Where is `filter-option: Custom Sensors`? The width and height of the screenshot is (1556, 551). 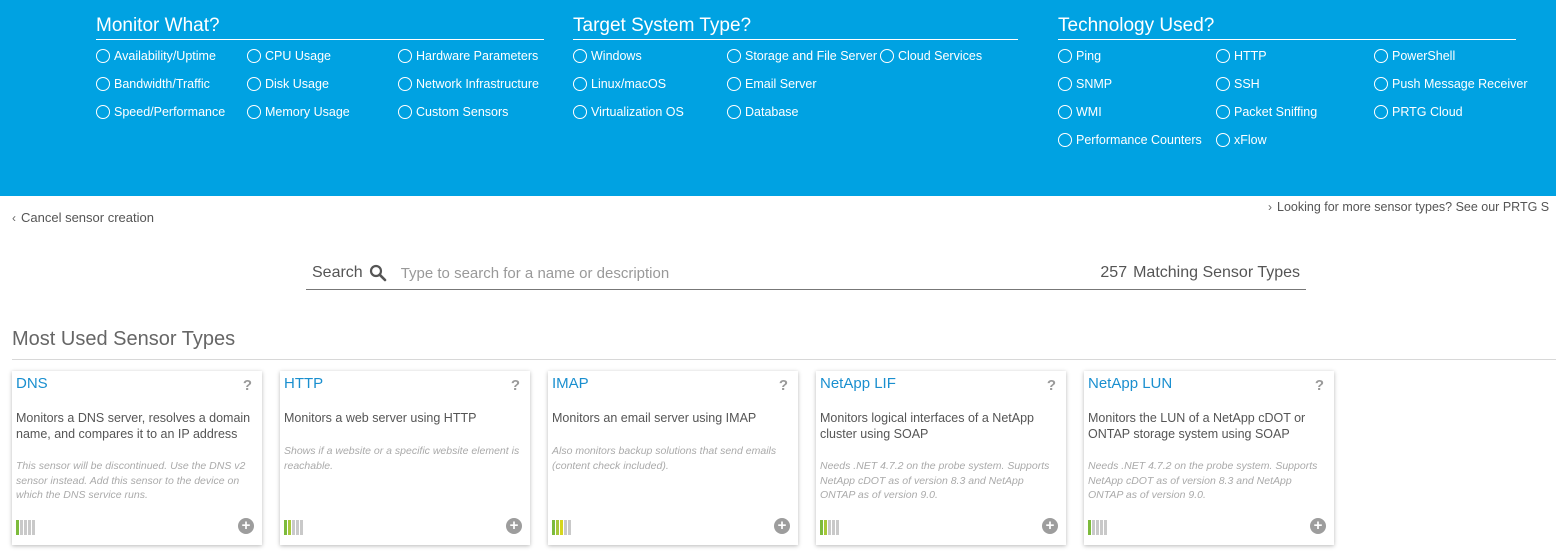
filter-option: Custom Sensors is located at coordinates (453, 112).